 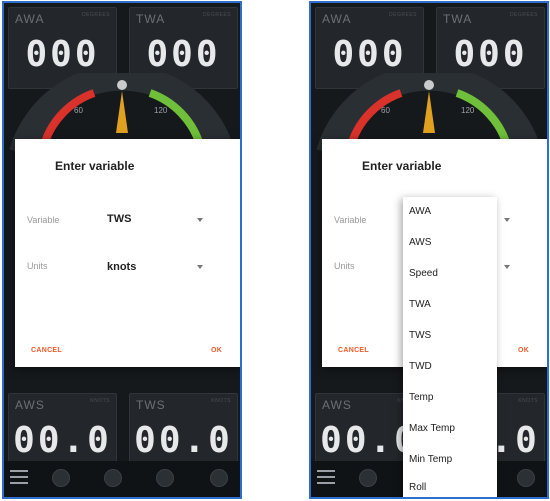 I want to click on dropdown-option: Temp, so click(x=421, y=398).